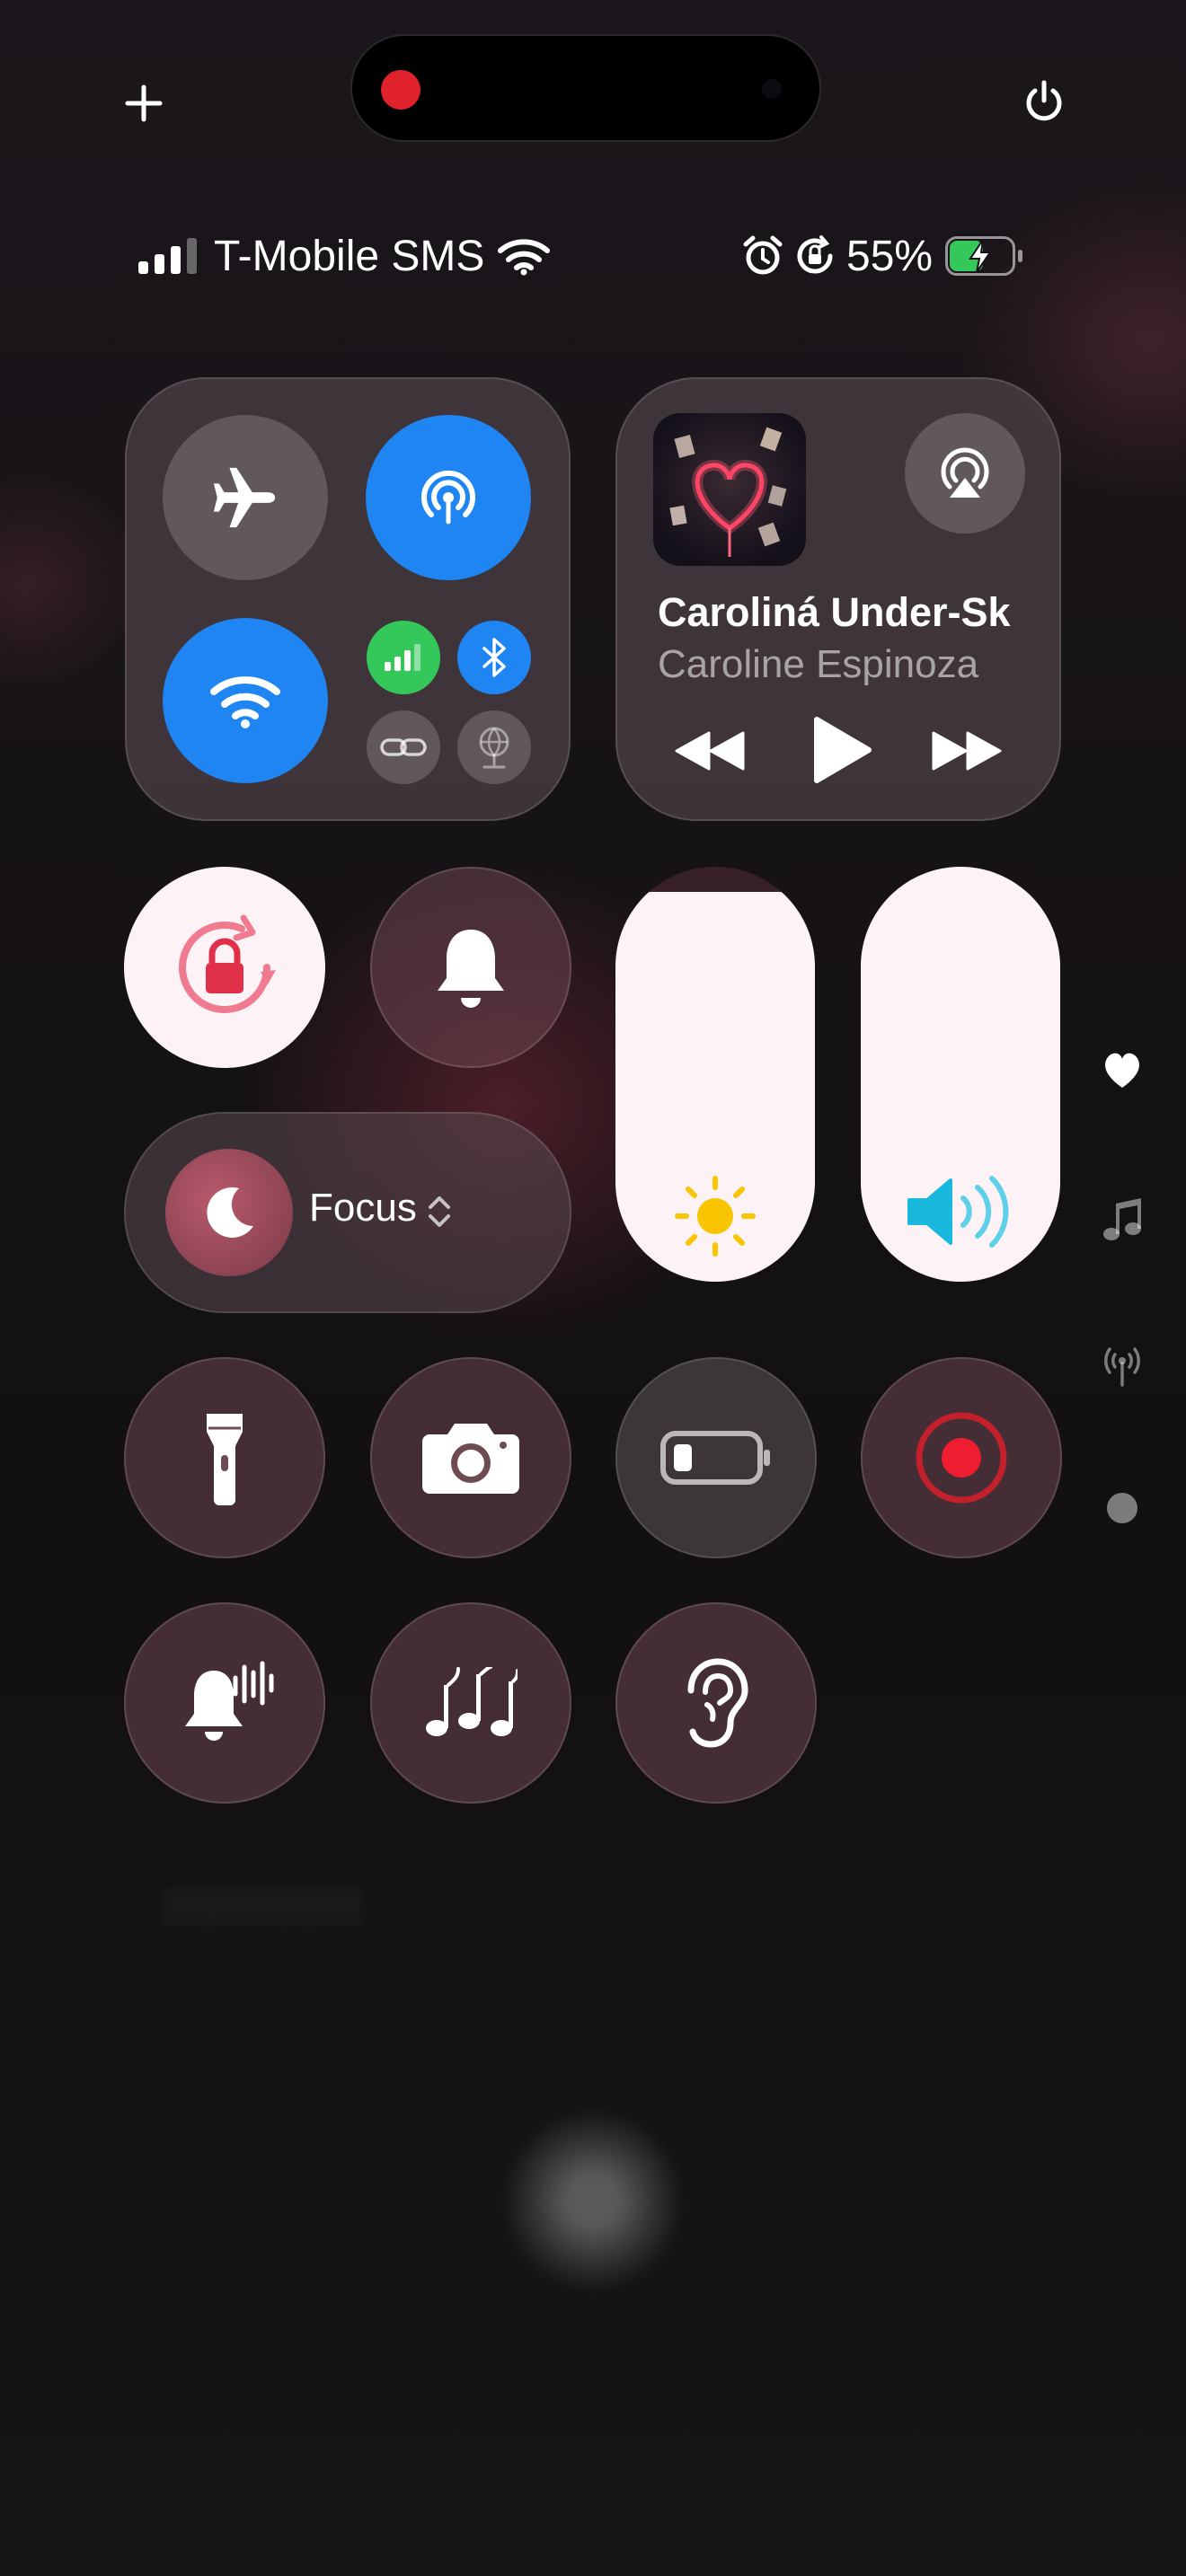 This screenshot has width=1186, height=2576. I want to click on rewind-icon, so click(710, 751).